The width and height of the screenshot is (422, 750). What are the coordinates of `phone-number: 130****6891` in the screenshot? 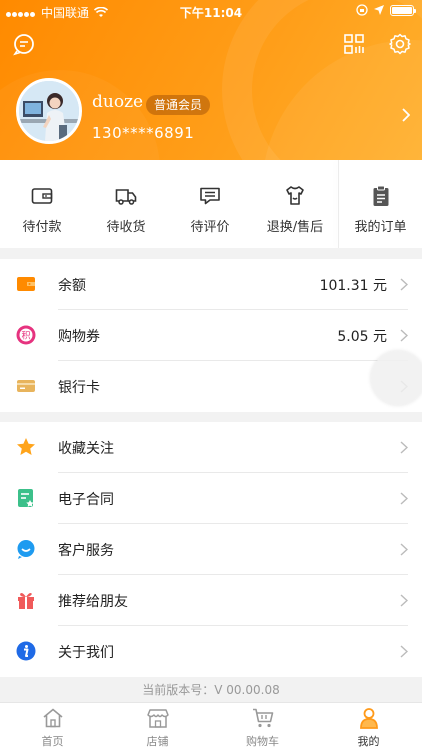 It's located at (143, 133).